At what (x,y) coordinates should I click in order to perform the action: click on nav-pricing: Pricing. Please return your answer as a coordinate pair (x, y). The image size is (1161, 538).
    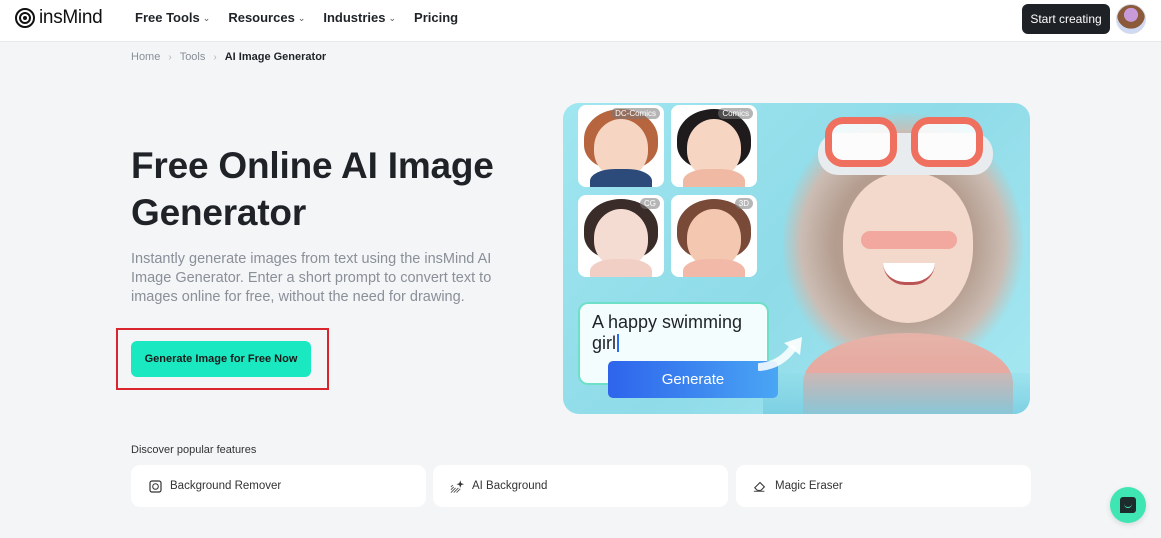
    Looking at the image, I should click on (436, 17).